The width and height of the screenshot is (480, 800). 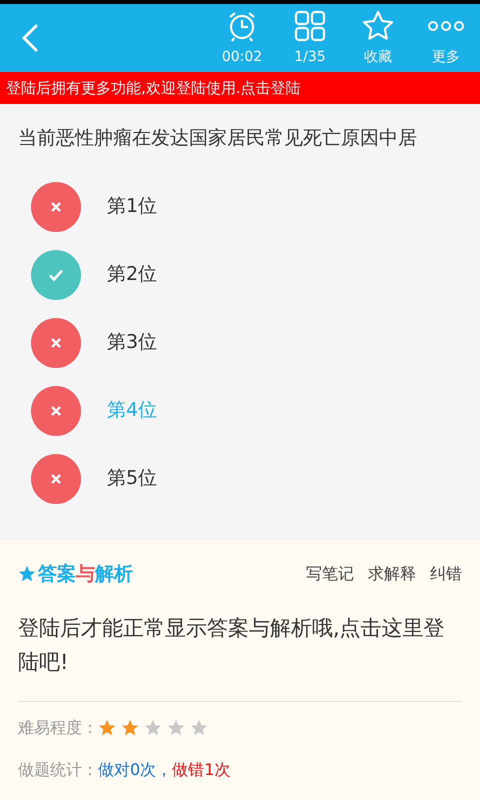 What do you see at coordinates (240, 478) in the screenshot?
I see `answer-option: 第5位` at bounding box center [240, 478].